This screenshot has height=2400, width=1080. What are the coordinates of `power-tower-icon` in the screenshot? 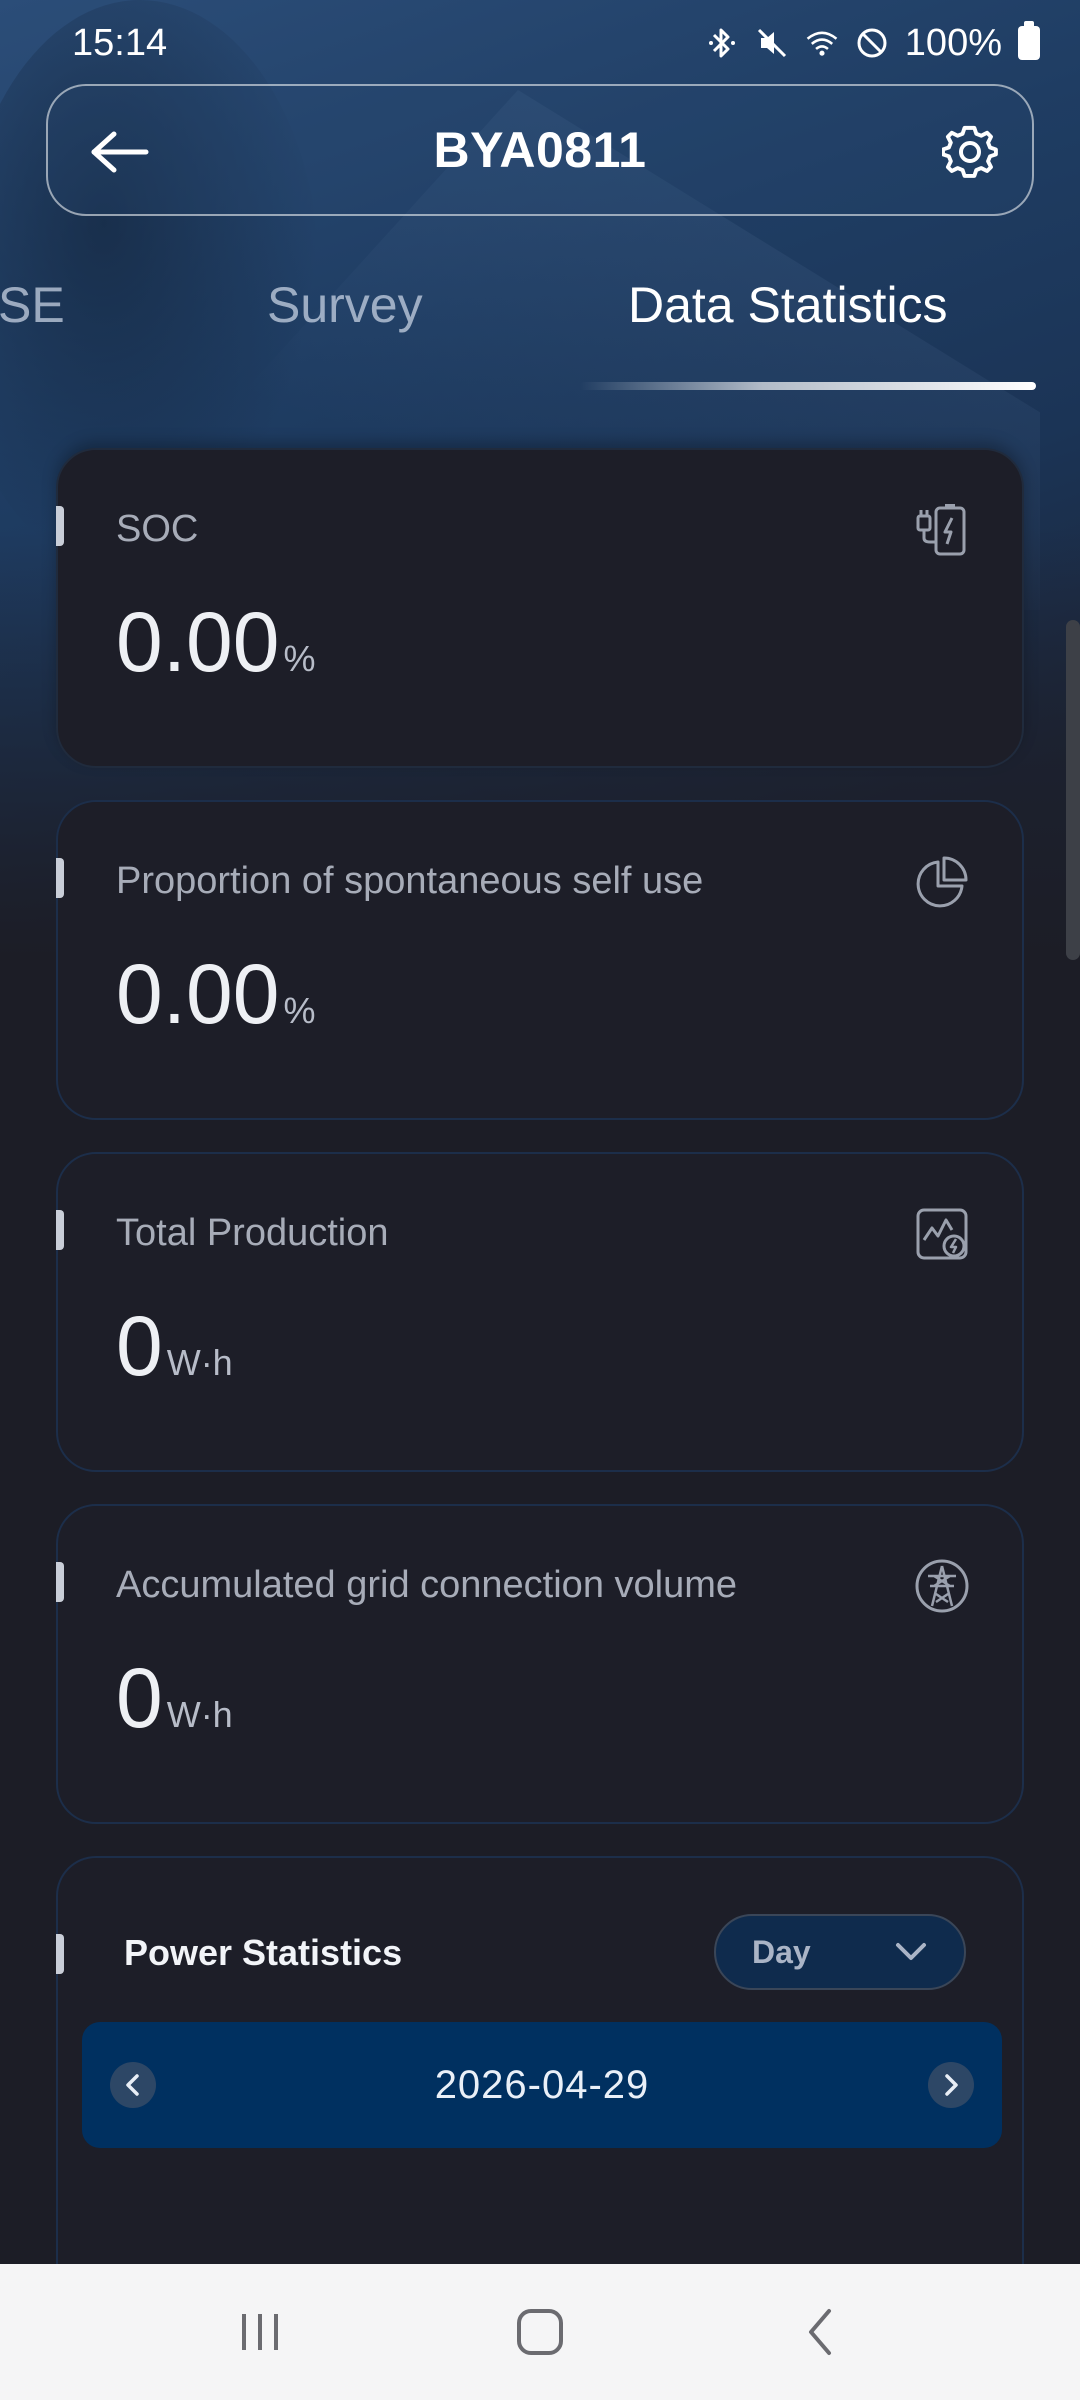 It's located at (942, 1586).